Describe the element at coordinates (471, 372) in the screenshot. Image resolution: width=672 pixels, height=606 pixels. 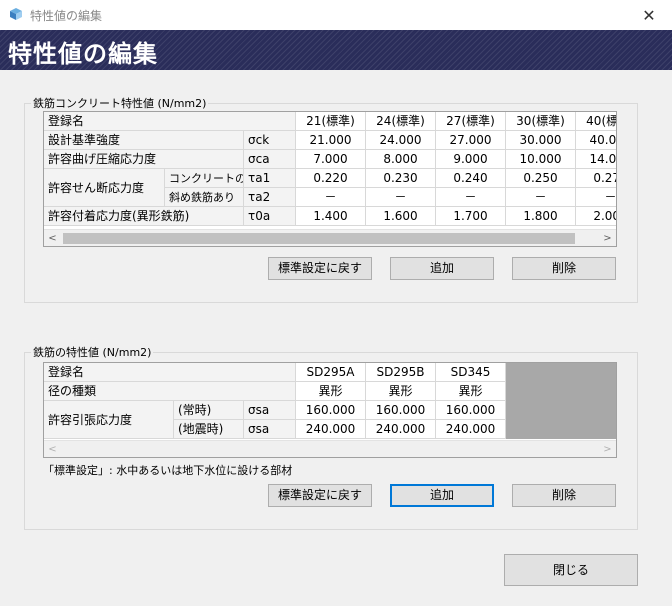
I see `rebar-col-sd345: SD345` at that location.